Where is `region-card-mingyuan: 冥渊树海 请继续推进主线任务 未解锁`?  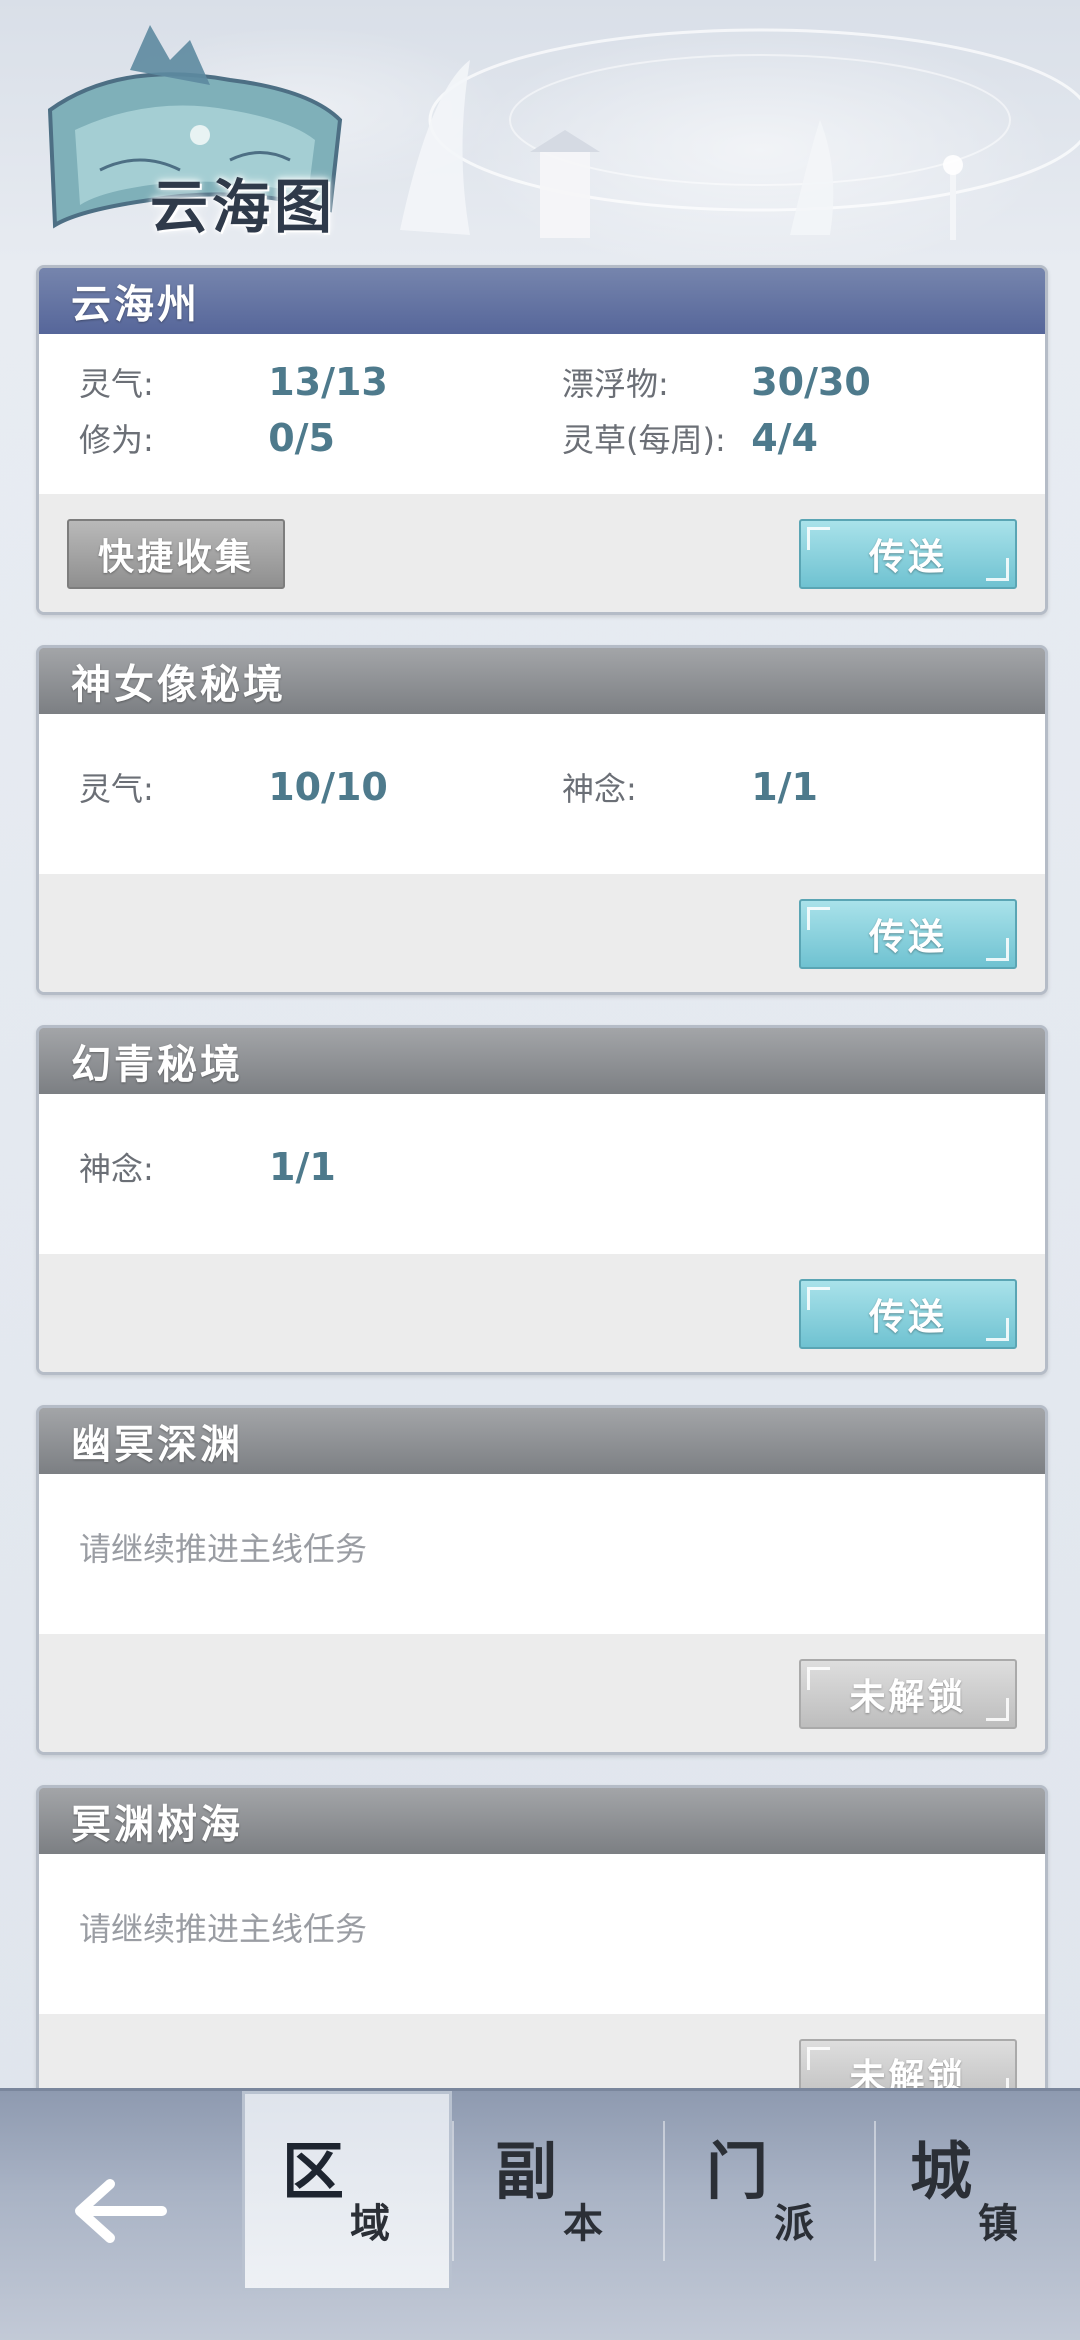 region-card-mingyuan: 冥渊树海 请继续推进主线任务 未解锁 is located at coordinates (542, 1960).